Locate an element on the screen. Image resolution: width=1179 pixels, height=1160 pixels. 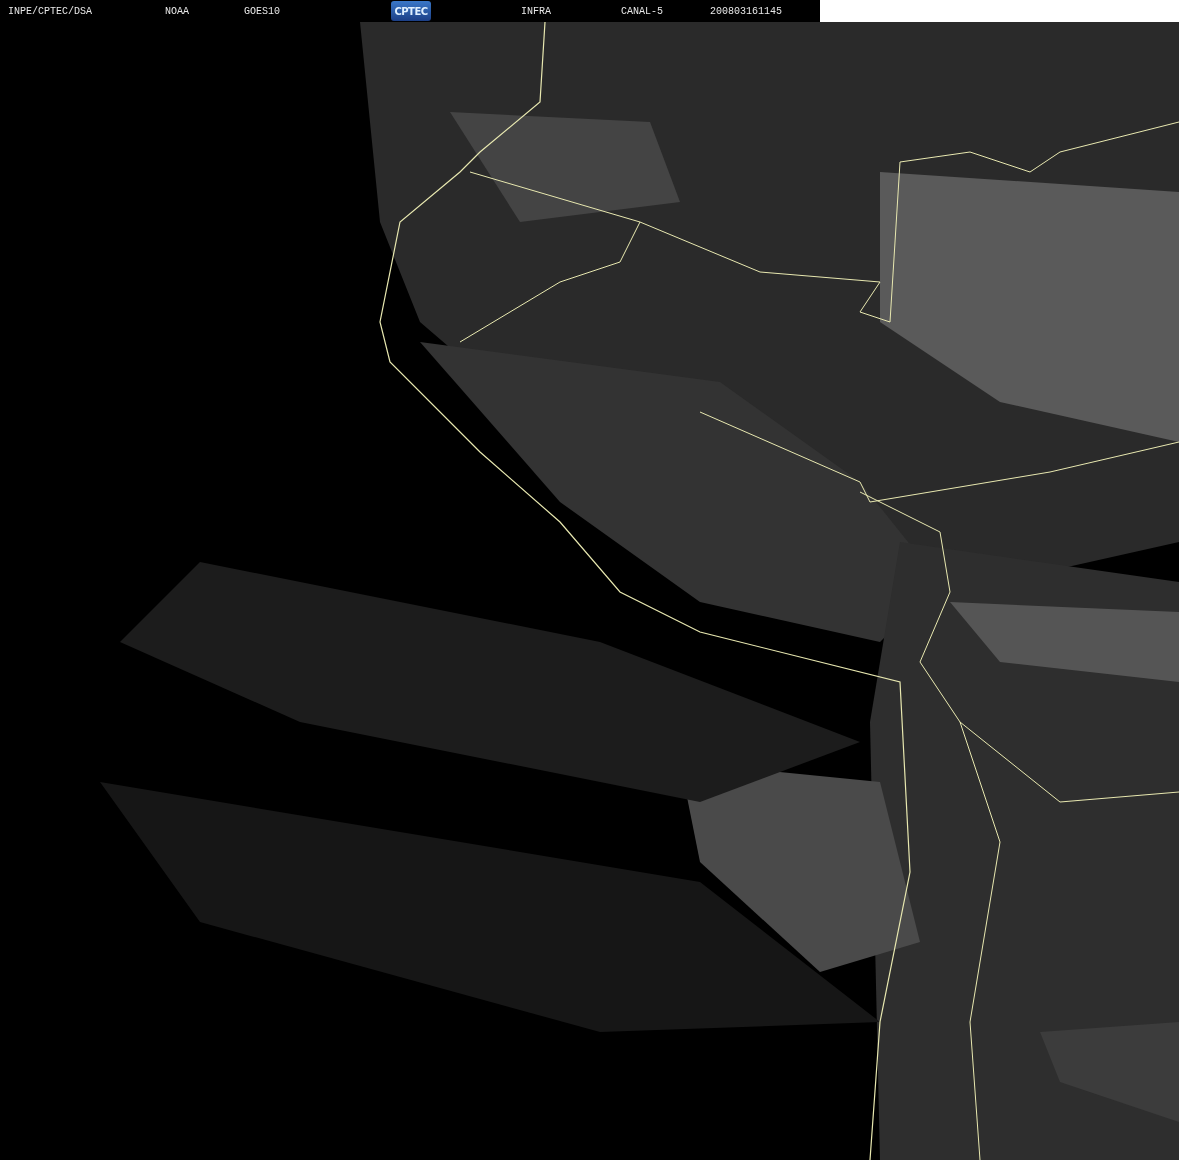
header-label: NOAA is located at coordinates (177, 11).